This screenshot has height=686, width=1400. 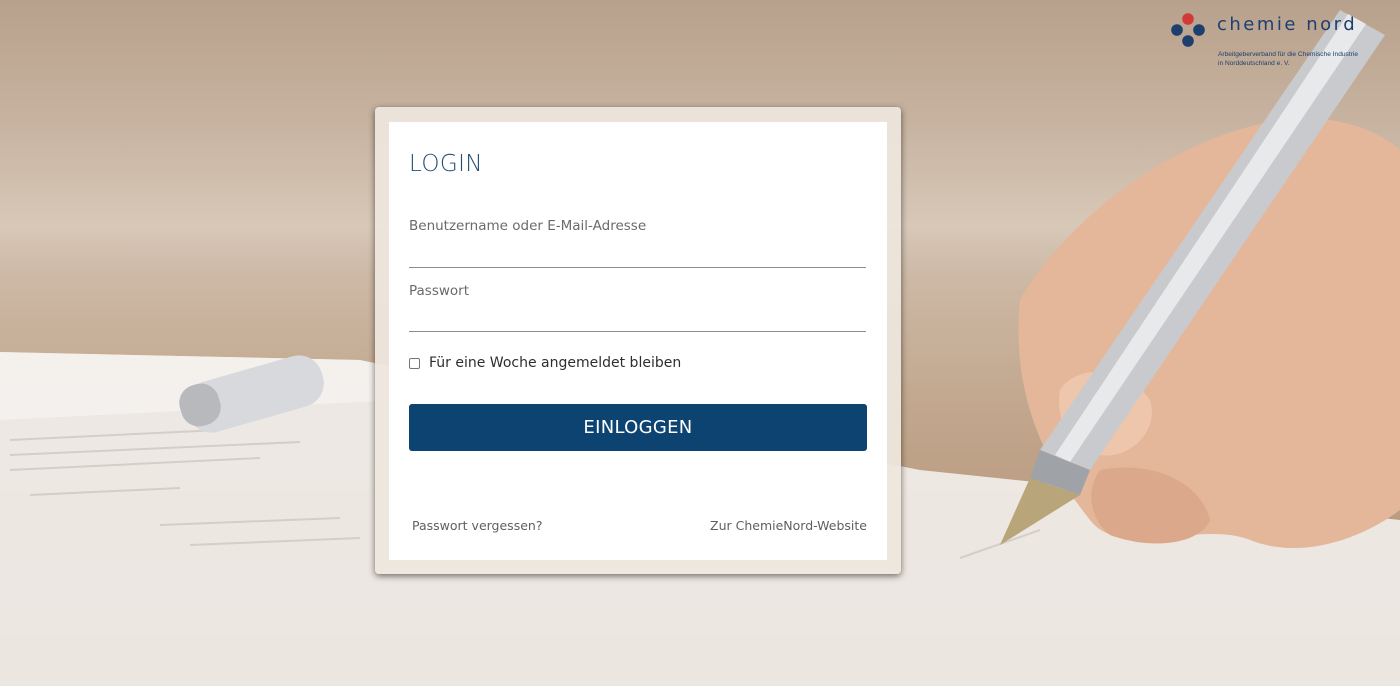 I want to click on remember-me-checkbox, so click(x=414, y=363).